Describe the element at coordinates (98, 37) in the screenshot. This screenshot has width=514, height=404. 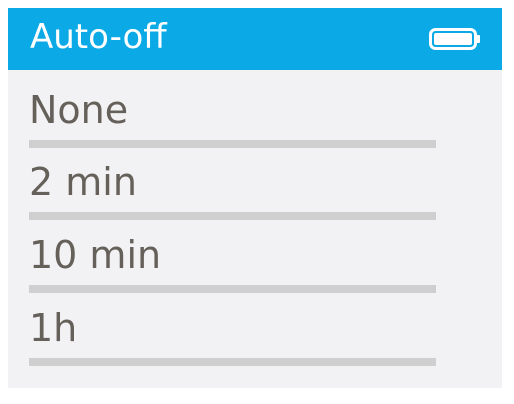
I see `page-title: Auto-off` at that location.